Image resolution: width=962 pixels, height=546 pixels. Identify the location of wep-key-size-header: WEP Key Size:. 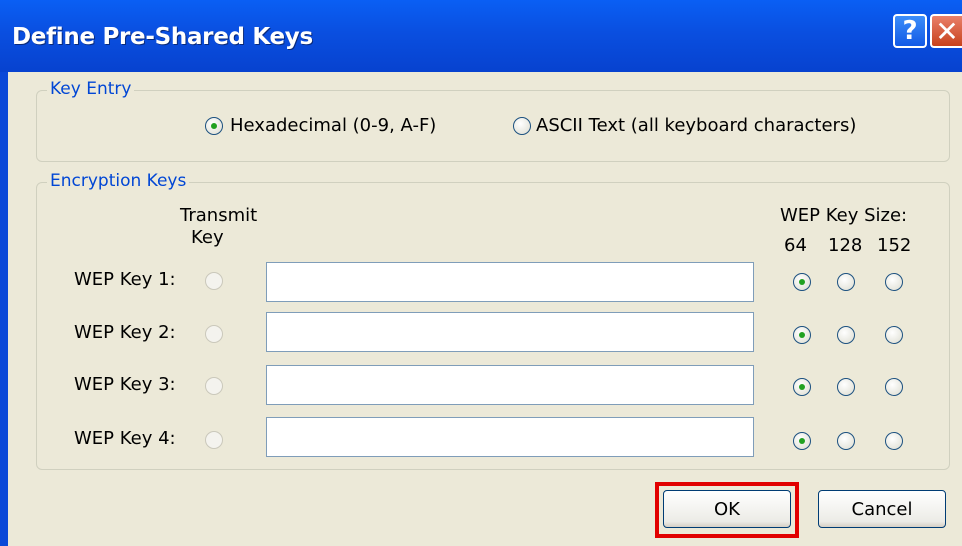
(844, 215).